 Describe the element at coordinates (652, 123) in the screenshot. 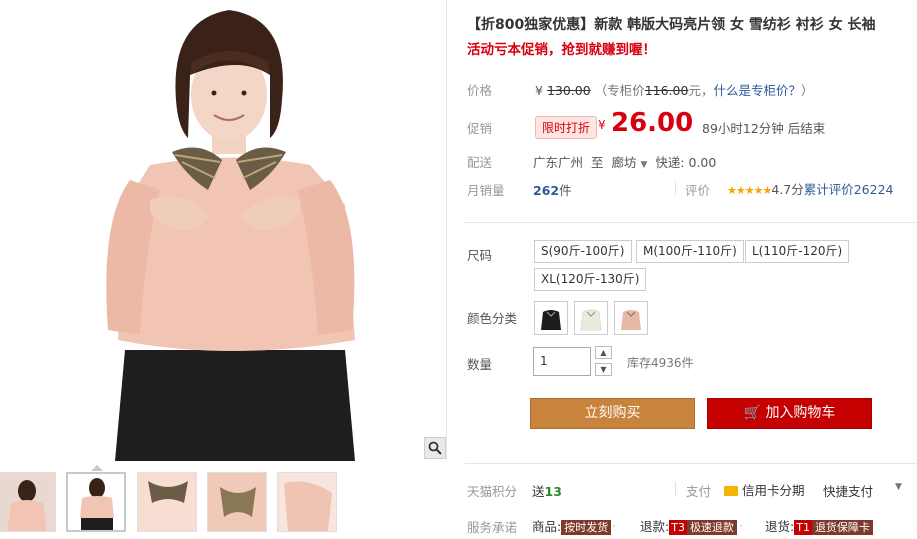

I see `promo-price: 26.00` at that location.